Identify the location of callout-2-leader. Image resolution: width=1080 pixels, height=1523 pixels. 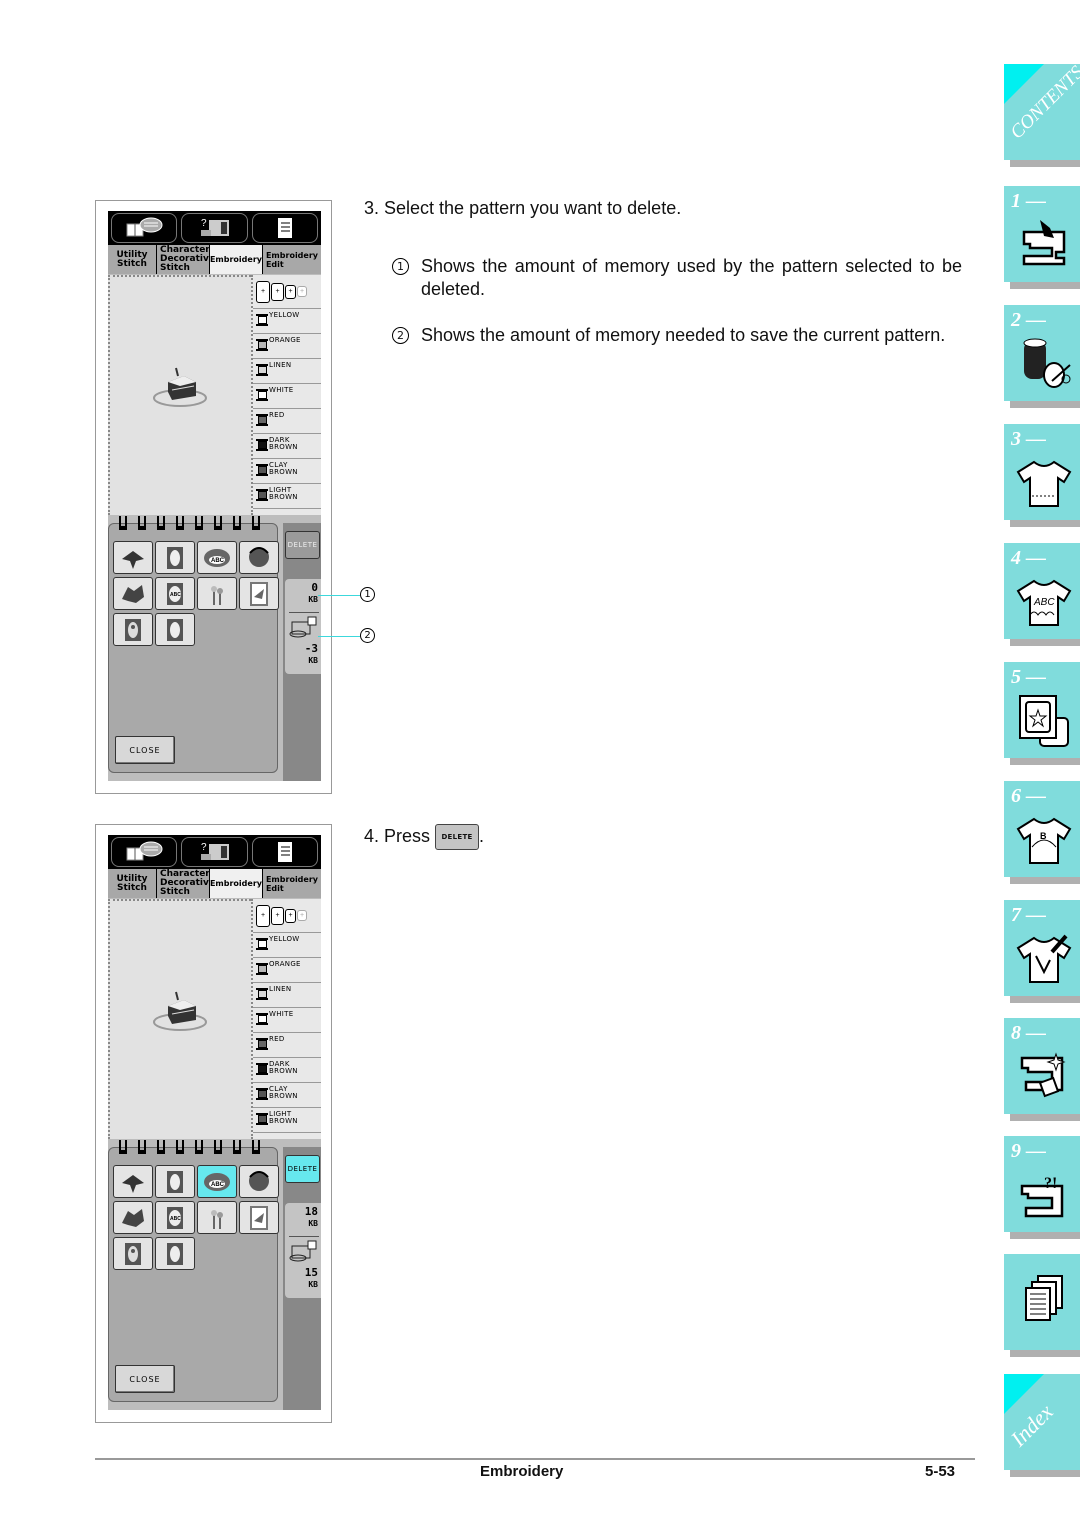
(339, 636).